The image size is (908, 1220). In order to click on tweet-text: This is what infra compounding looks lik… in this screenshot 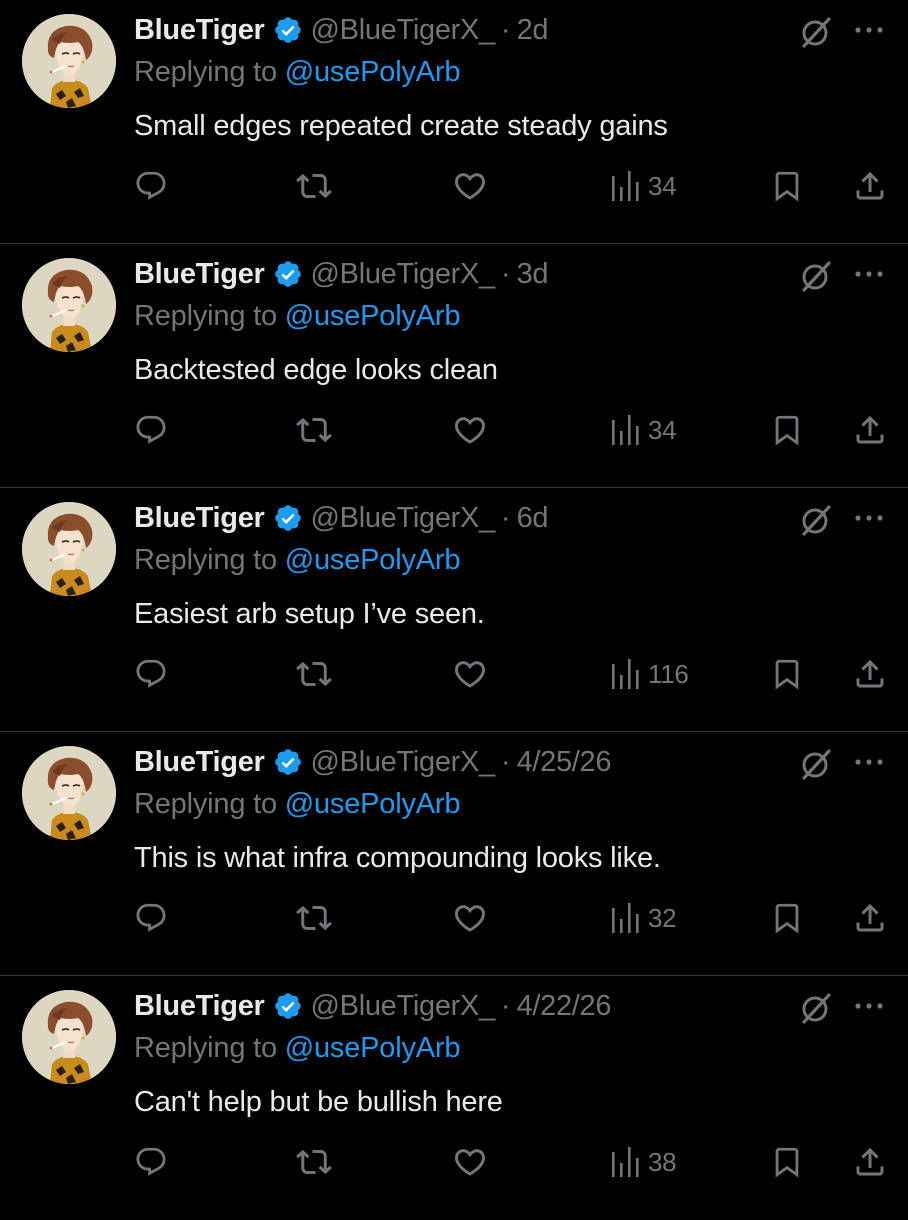, I will do `click(397, 858)`.